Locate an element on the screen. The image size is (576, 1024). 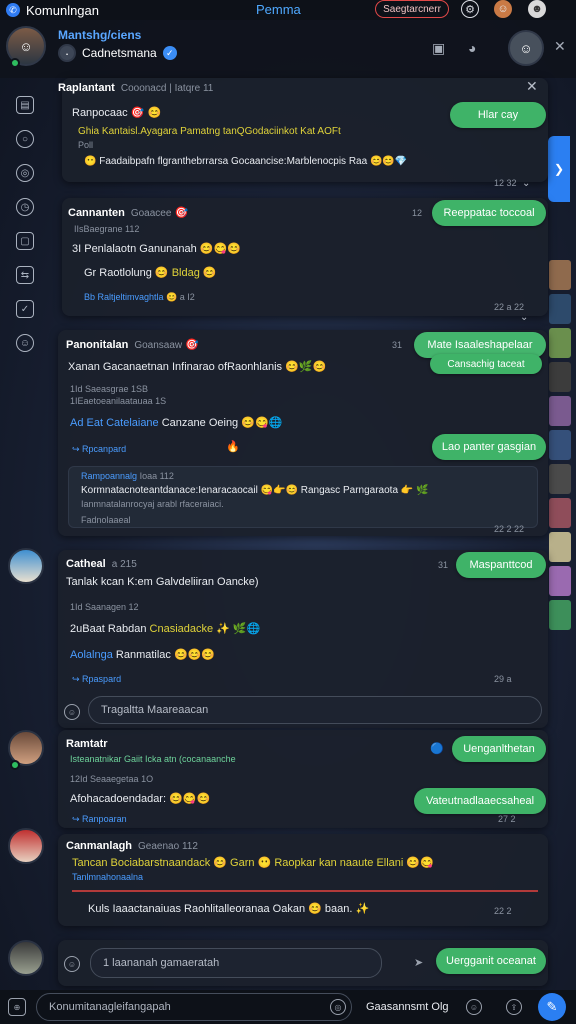
message-link: Tanlmnahonaalna is located at coordinates (107, 877).